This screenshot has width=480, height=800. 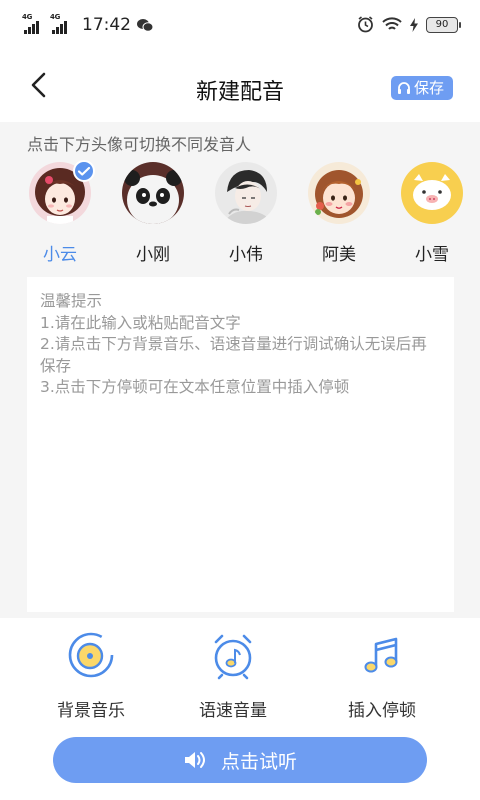 I want to click on status-time: 17:42, so click(x=106, y=25).